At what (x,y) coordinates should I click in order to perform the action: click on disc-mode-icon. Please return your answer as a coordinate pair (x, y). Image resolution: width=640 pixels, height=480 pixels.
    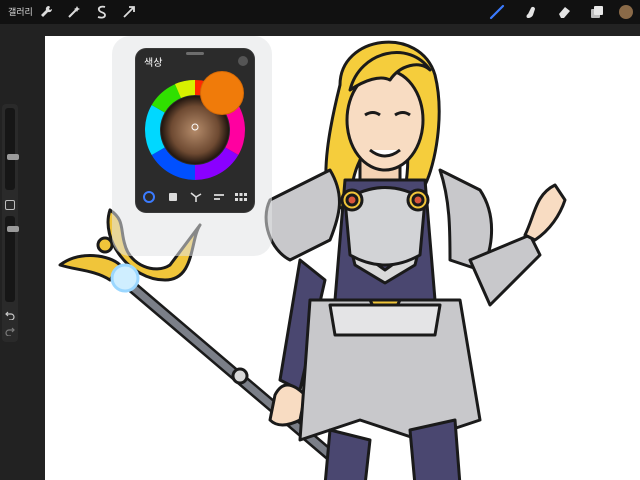
    Looking at the image, I should click on (149, 197).